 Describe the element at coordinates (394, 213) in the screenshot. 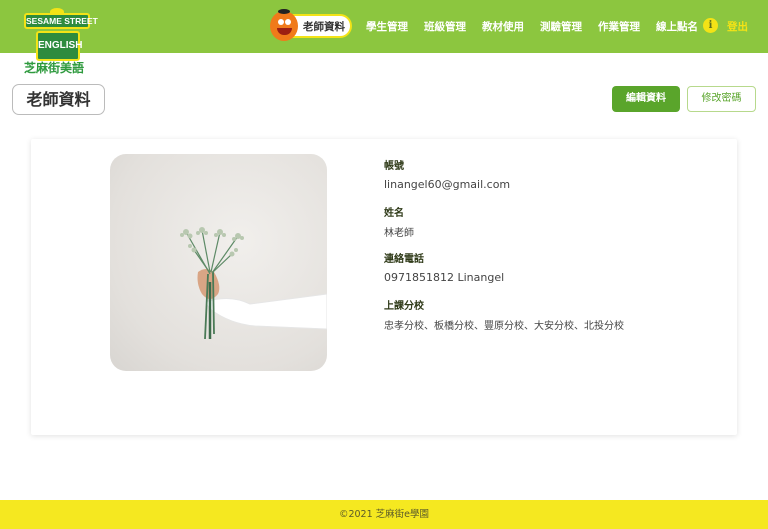

I see `name-label: 姓名` at that location.